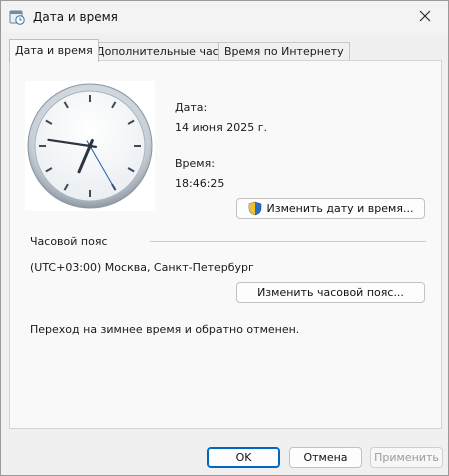  What do you see at coordinates (255, 208) in the screenshot?
I see `uac-shield-icon` at bounding box center [255, 208].